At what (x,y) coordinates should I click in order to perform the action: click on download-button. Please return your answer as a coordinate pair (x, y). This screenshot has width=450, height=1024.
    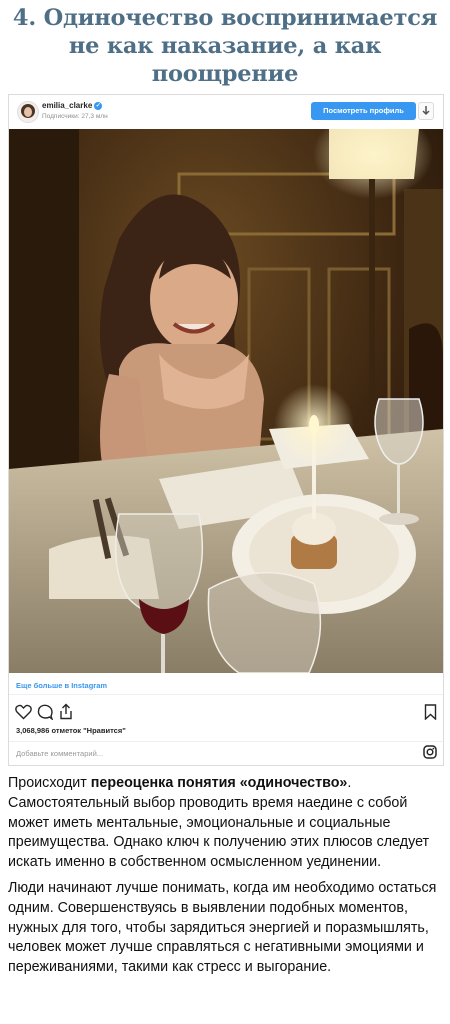
    Looking at the image, I should click on (426, 111).